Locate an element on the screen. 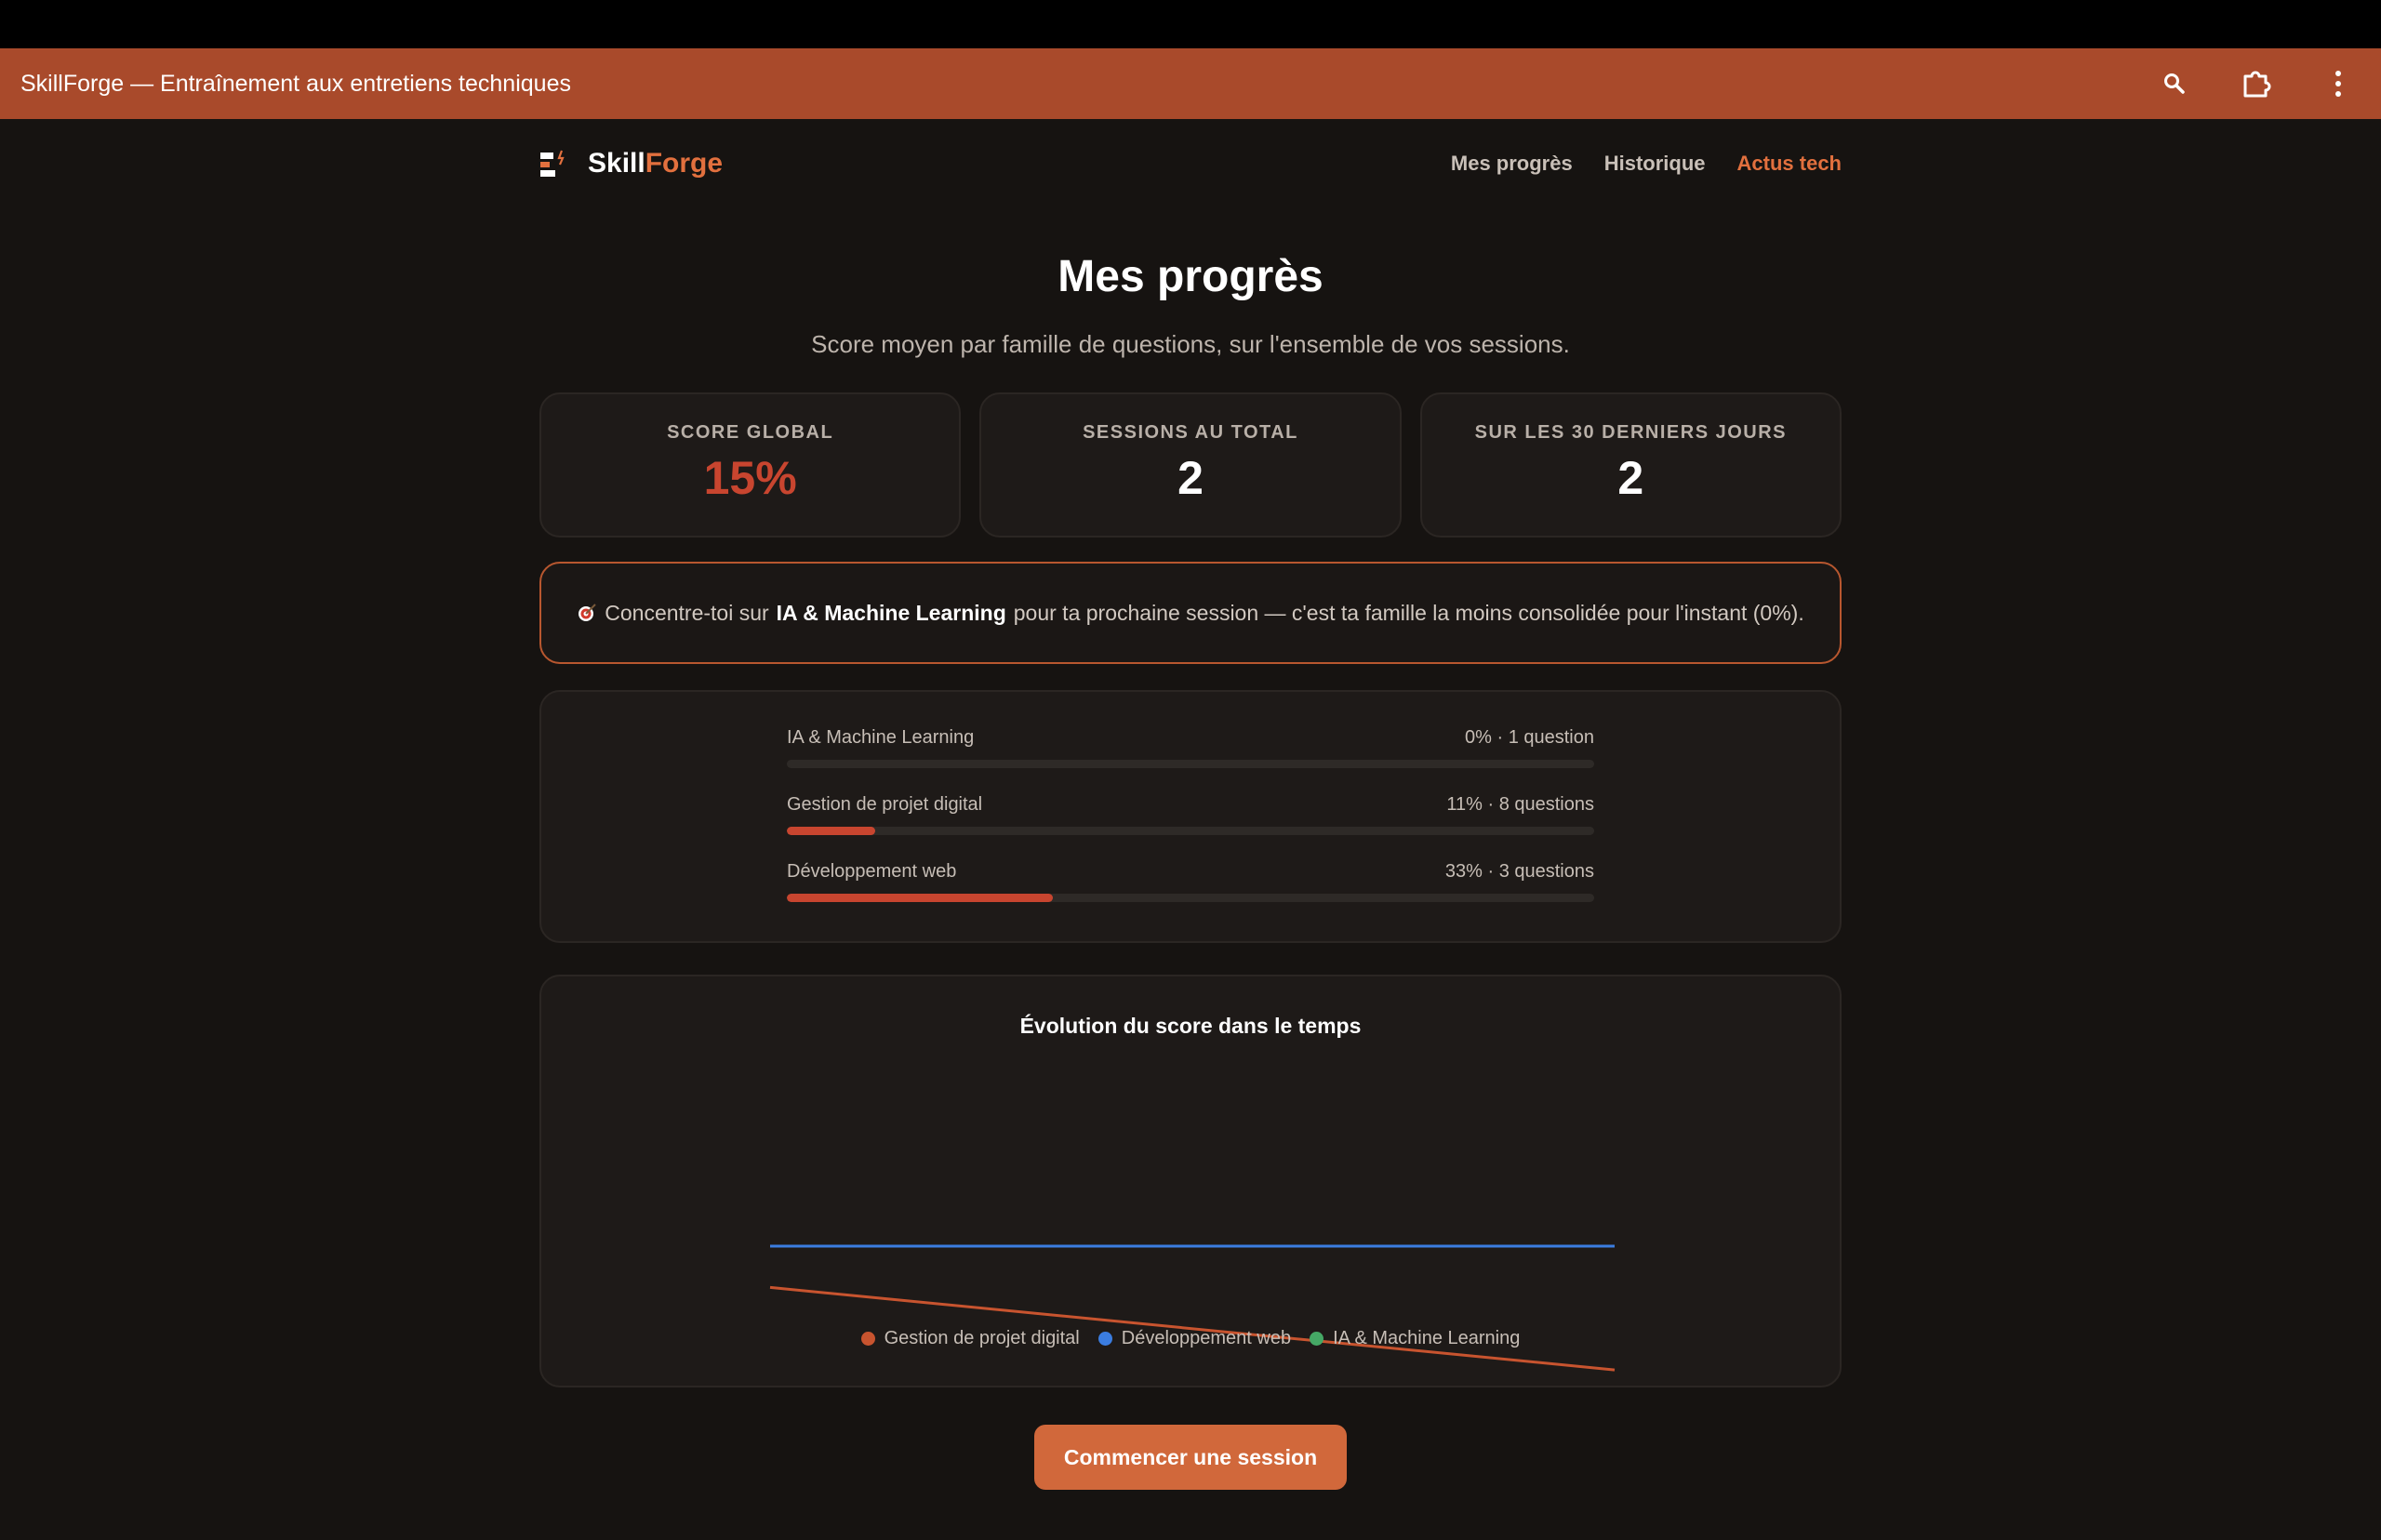 Image resolution: width=2381 pixels, height=1540 pixels. brand-name-part1: Skill is located at coordinates (616, 163).